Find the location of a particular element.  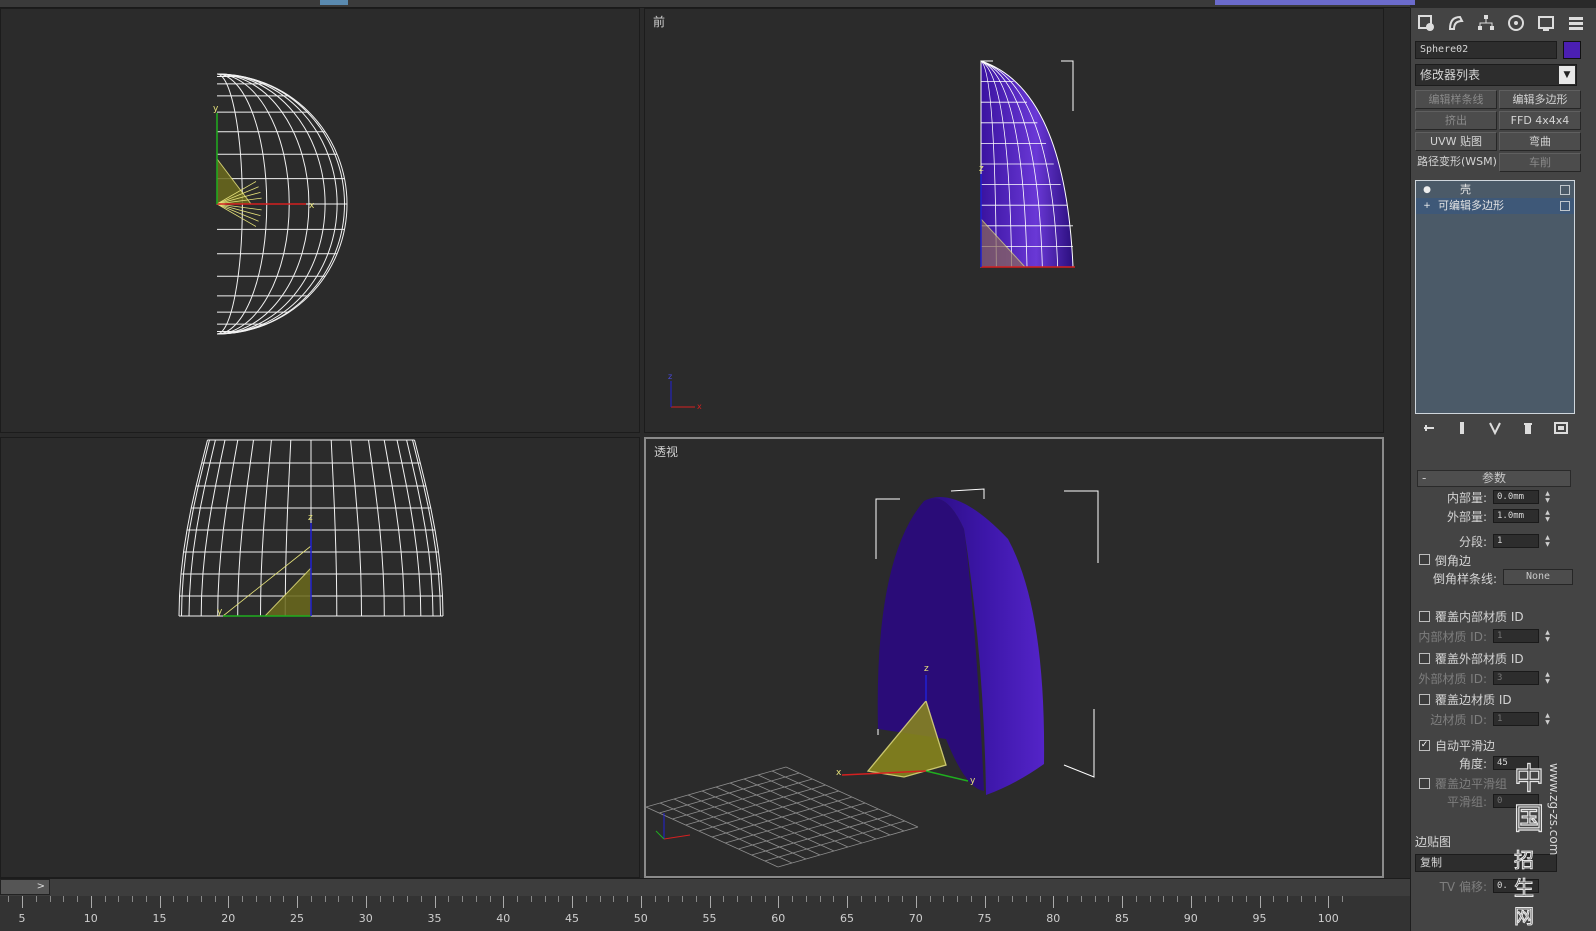

override-edge-mat-label: 覆盖边材质 ID is located at coordinates (1473, 700).